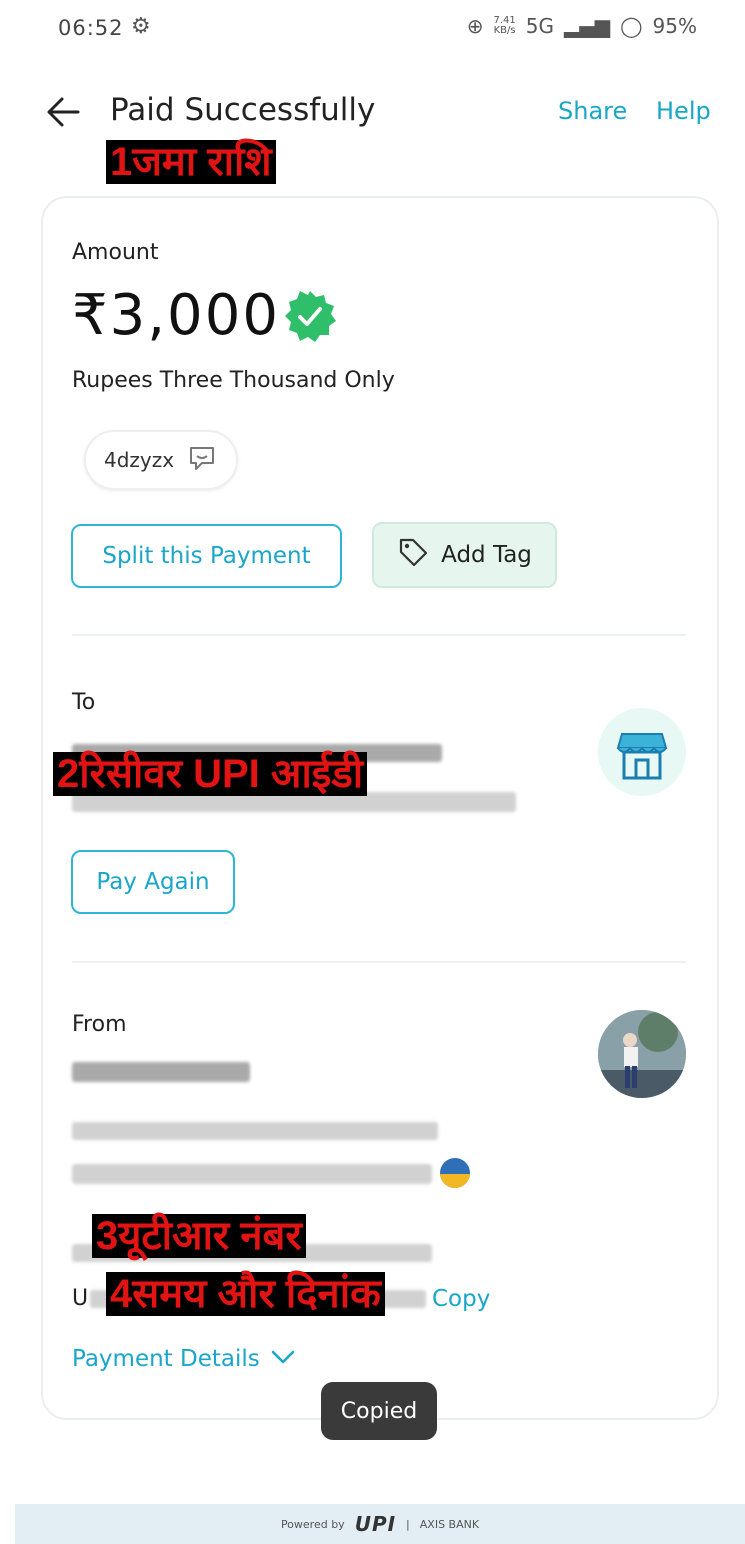  Describe the element at coordinates (592, 111) in the screenshot. I see `share-link: Share` at that location.